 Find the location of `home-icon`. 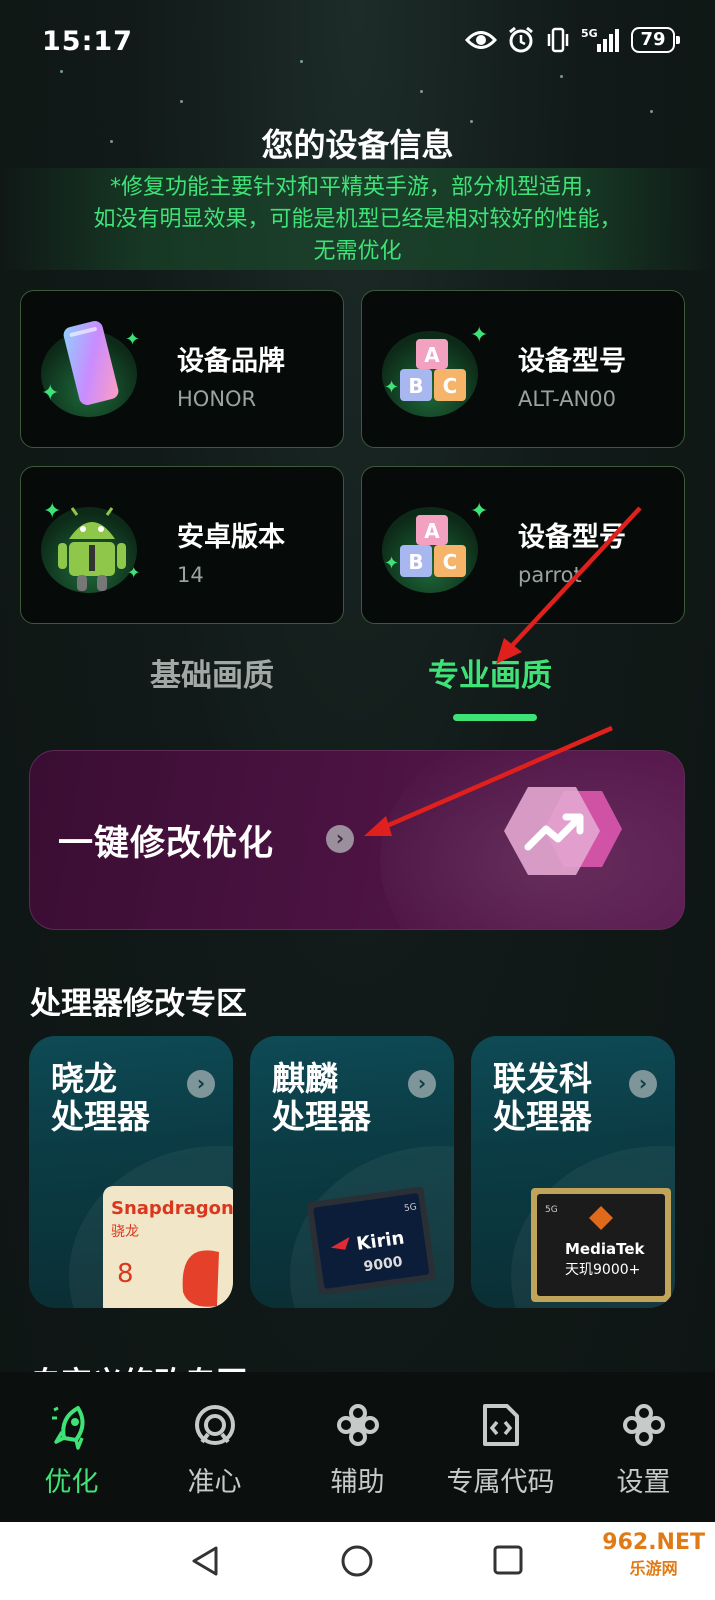

home-icon is located at coordinates (357, 1561).